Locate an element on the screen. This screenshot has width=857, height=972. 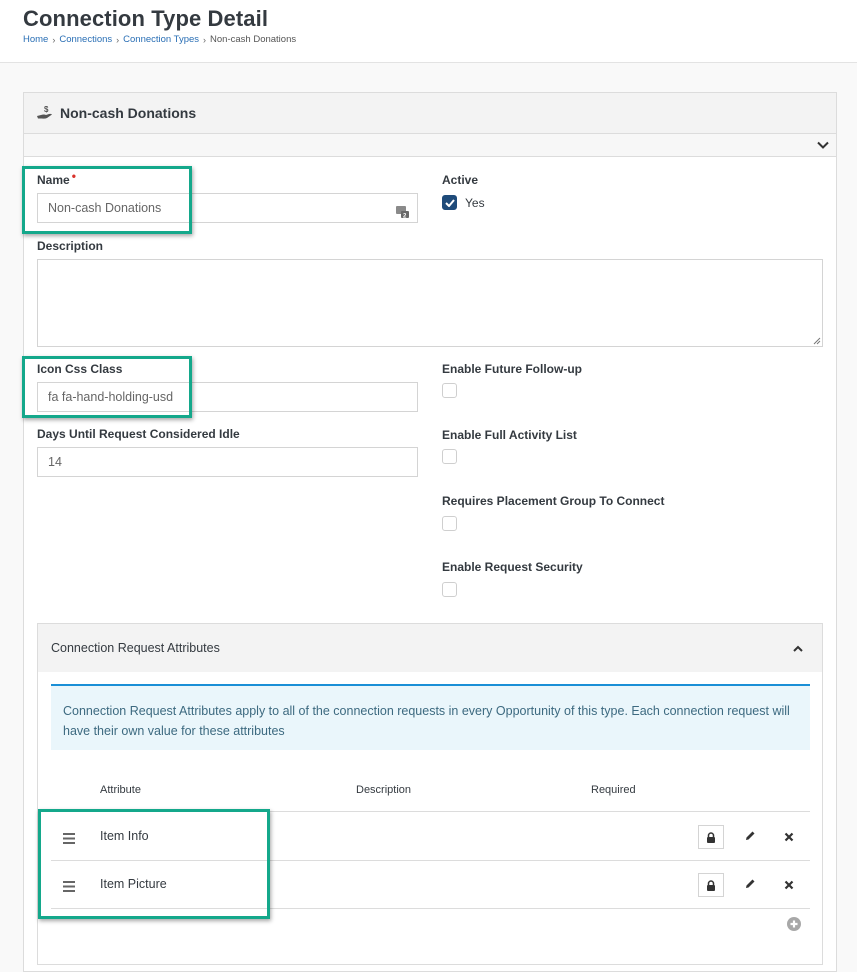
required-indicator: • is located at coordinates (73, 176).